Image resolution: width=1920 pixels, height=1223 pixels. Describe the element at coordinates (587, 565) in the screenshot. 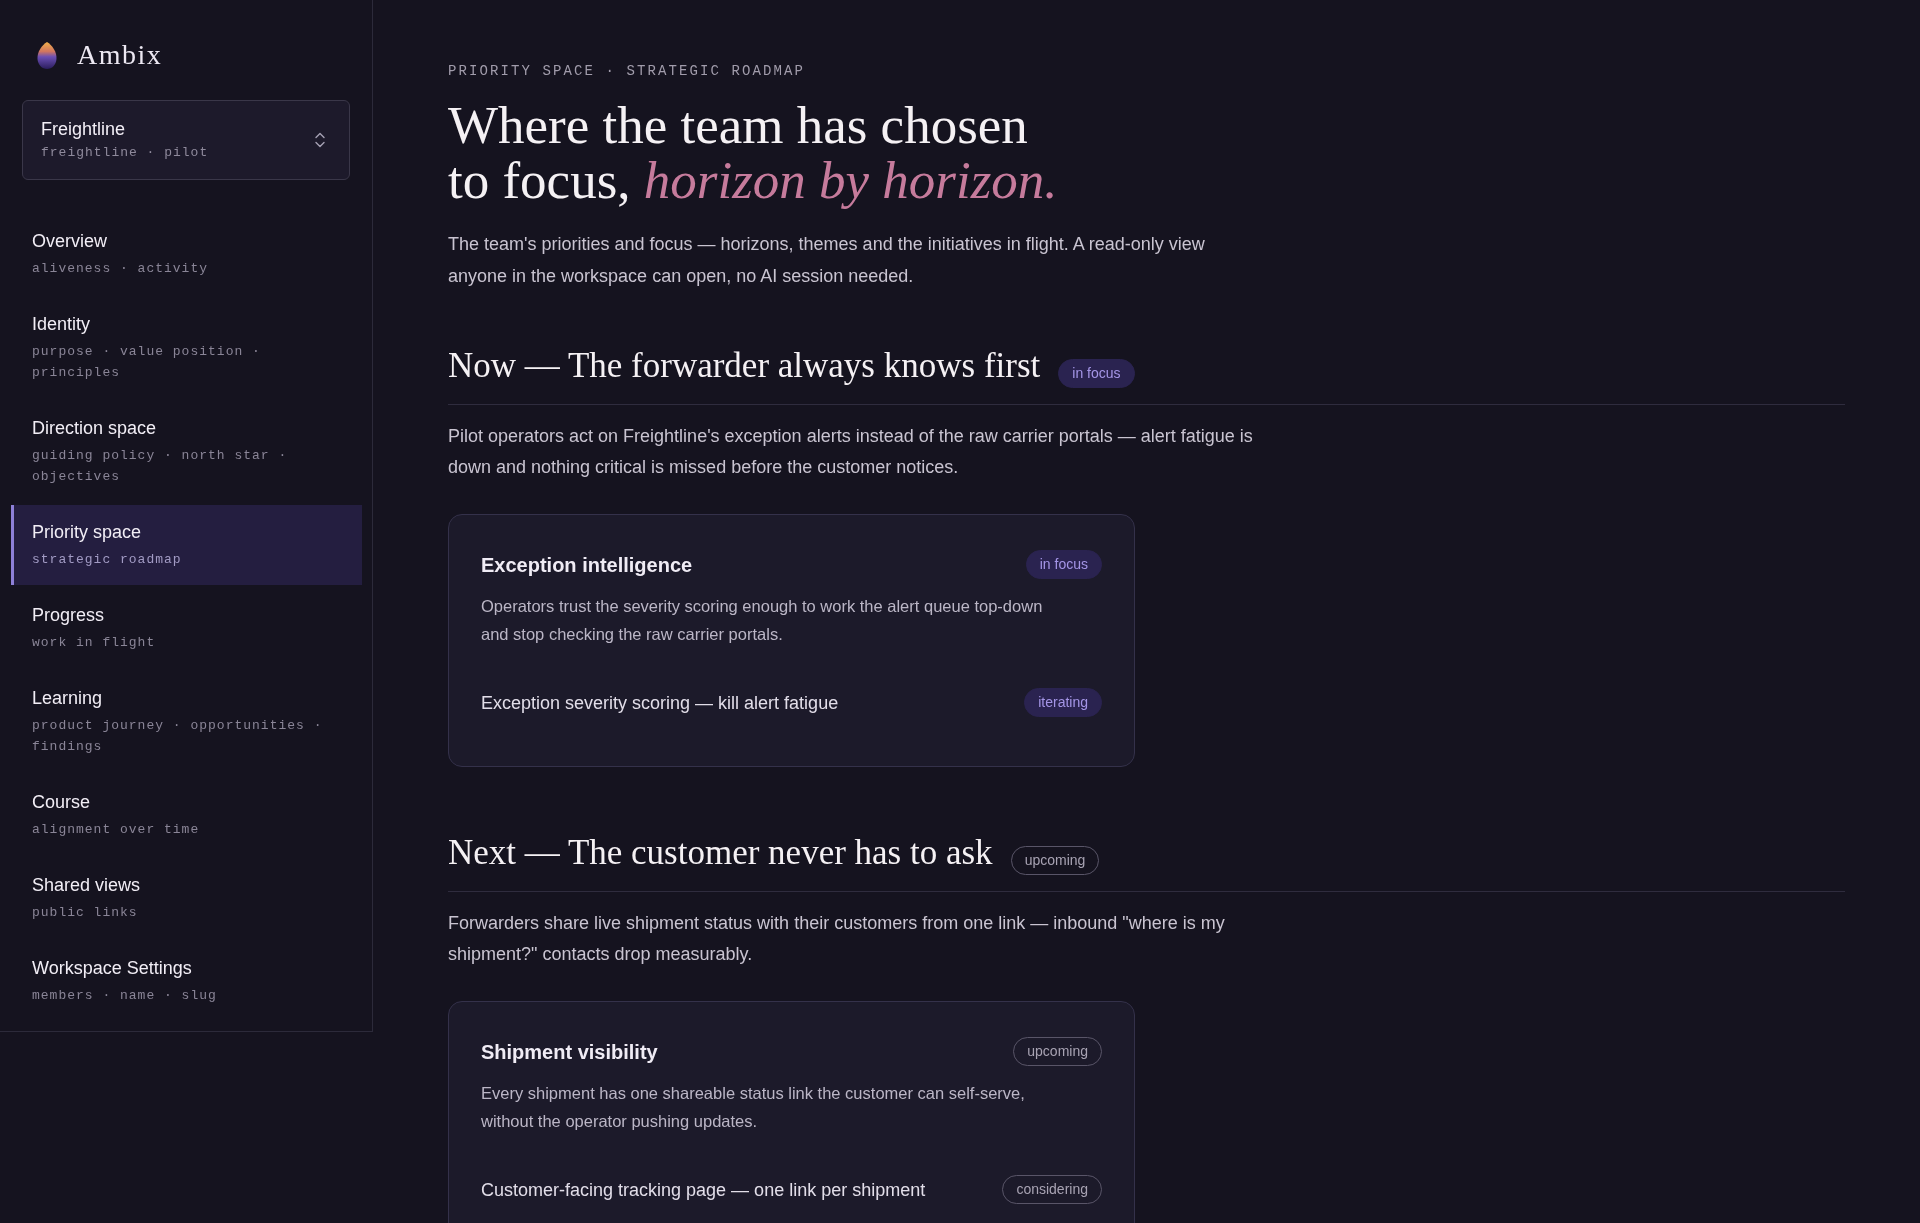

I see `card-title: Exception intelligence` at that location.